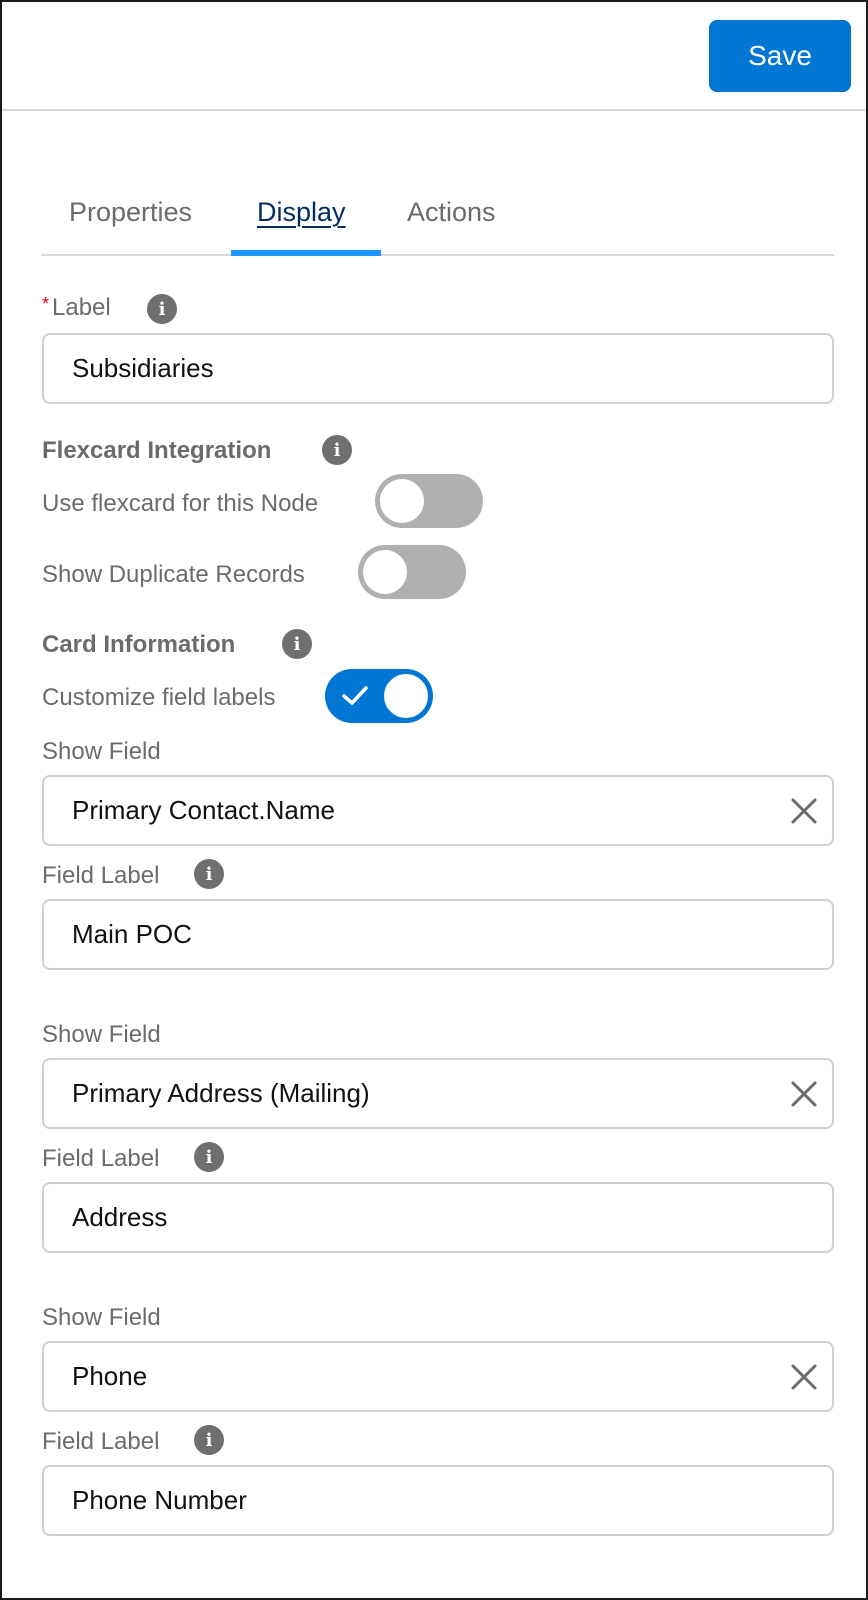  I want to click on show-duplicates-toggle, so click(412, 572).